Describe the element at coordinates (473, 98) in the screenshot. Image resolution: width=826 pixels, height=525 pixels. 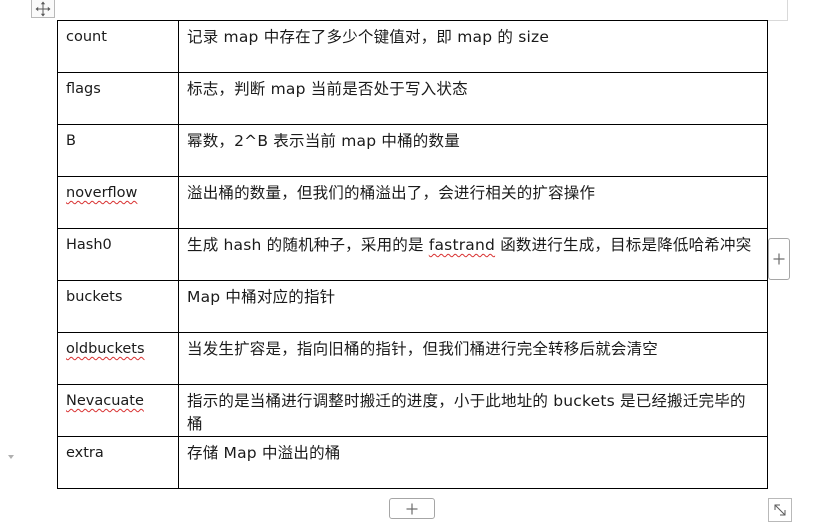
I see `field-description-cell: 标志，判断 map 当前是否处于写入状态` at that location.